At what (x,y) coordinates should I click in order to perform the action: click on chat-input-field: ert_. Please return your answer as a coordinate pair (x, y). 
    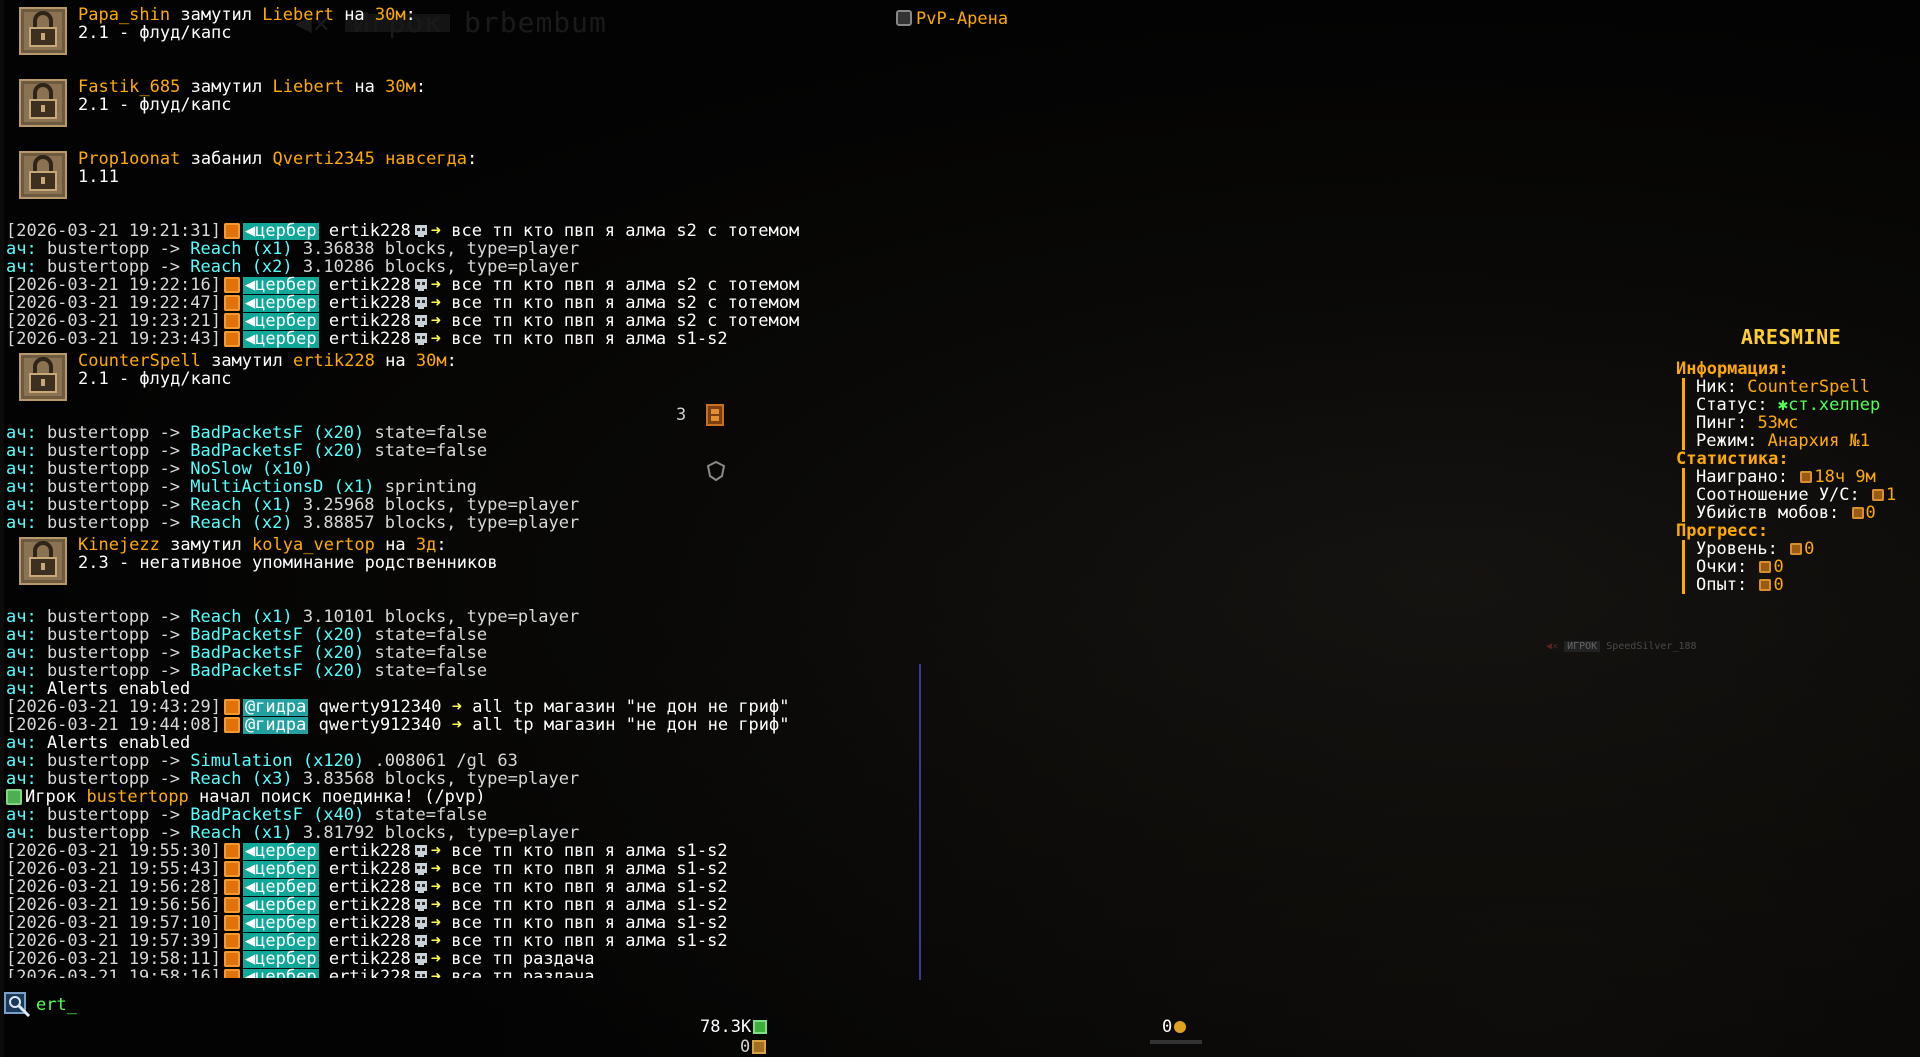
    Looking at the image, I should click on (56, 1005).